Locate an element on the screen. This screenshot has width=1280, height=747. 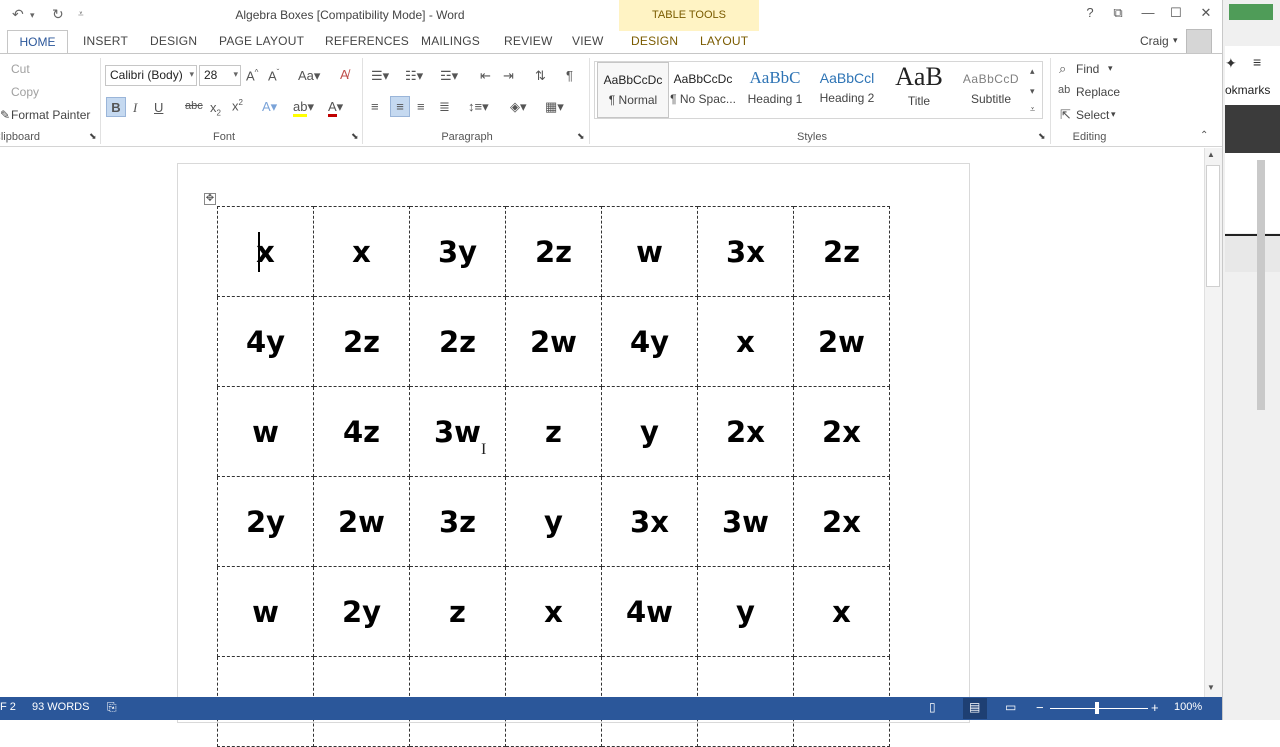
menu-icon: ≡ is located at coordinates (1257, 62).